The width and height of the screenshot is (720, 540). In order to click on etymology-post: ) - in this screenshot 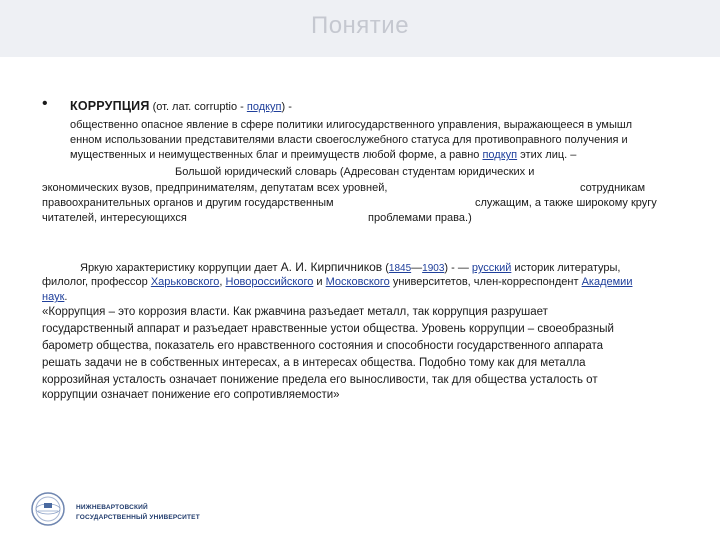, I will do `click(286, 107)`.